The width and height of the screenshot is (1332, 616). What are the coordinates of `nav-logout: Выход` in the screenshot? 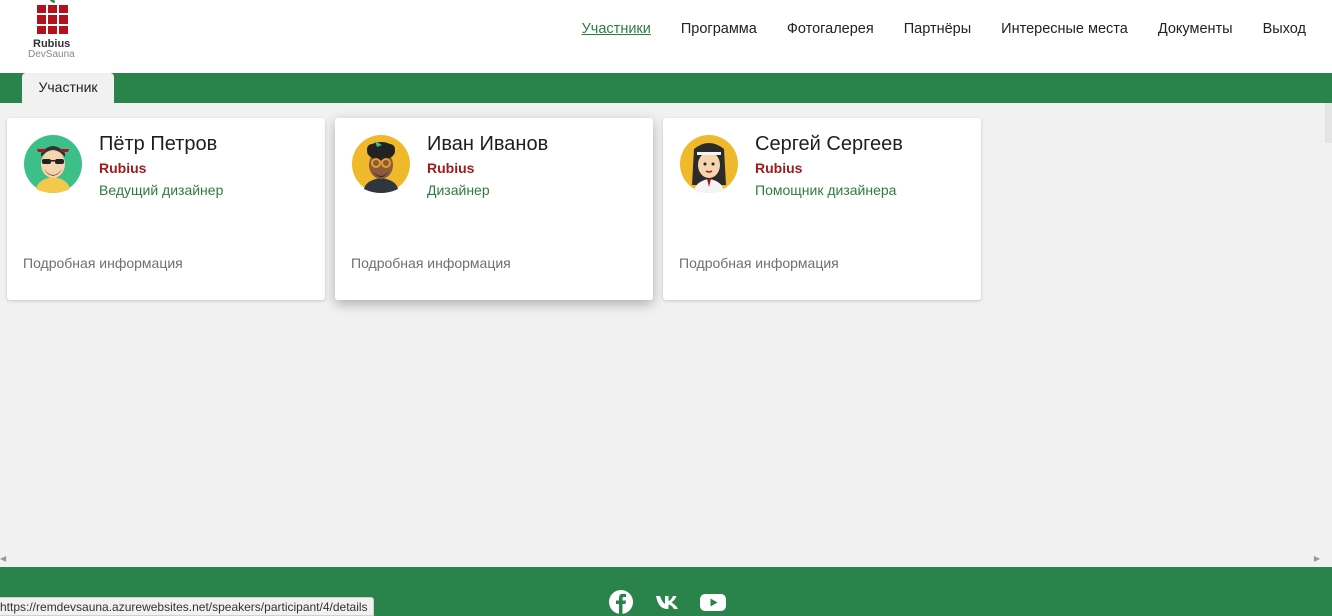 It's located at (1284, 29).